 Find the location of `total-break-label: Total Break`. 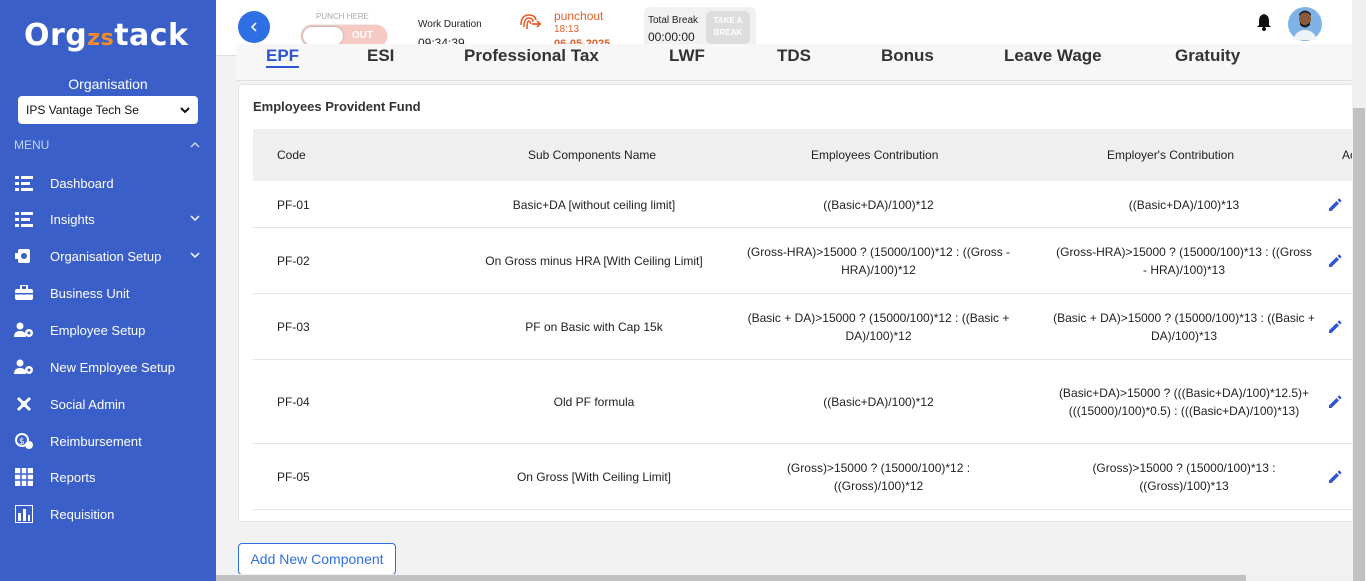

total-break-label: Total Break is located at coordinates (673, 20).